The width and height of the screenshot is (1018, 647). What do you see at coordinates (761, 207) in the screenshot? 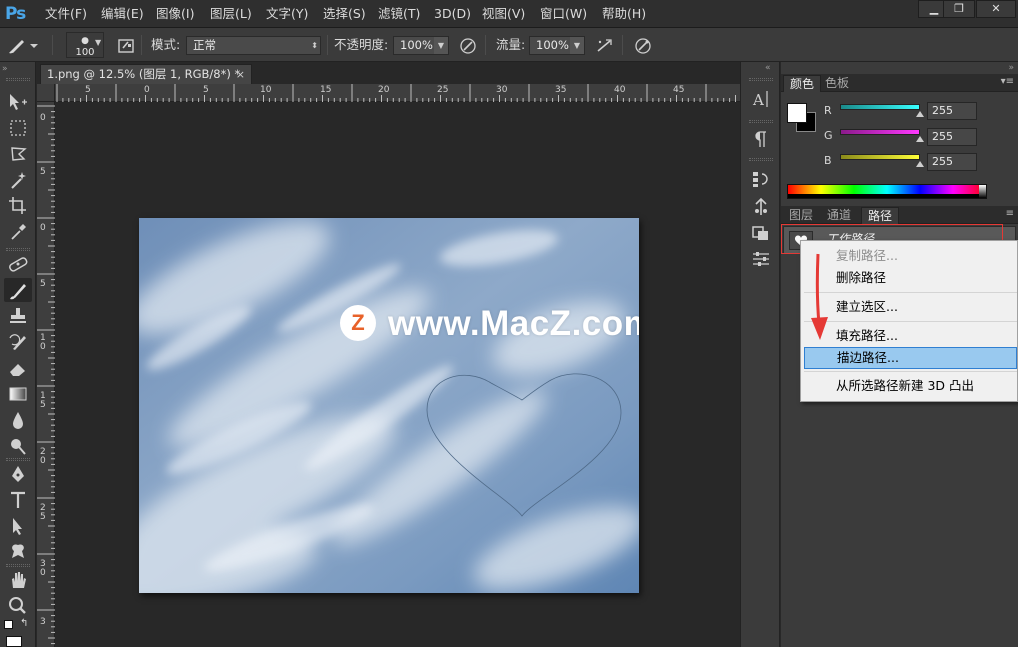
I see `actions-panel-icon` at bounding box center [761, 207].